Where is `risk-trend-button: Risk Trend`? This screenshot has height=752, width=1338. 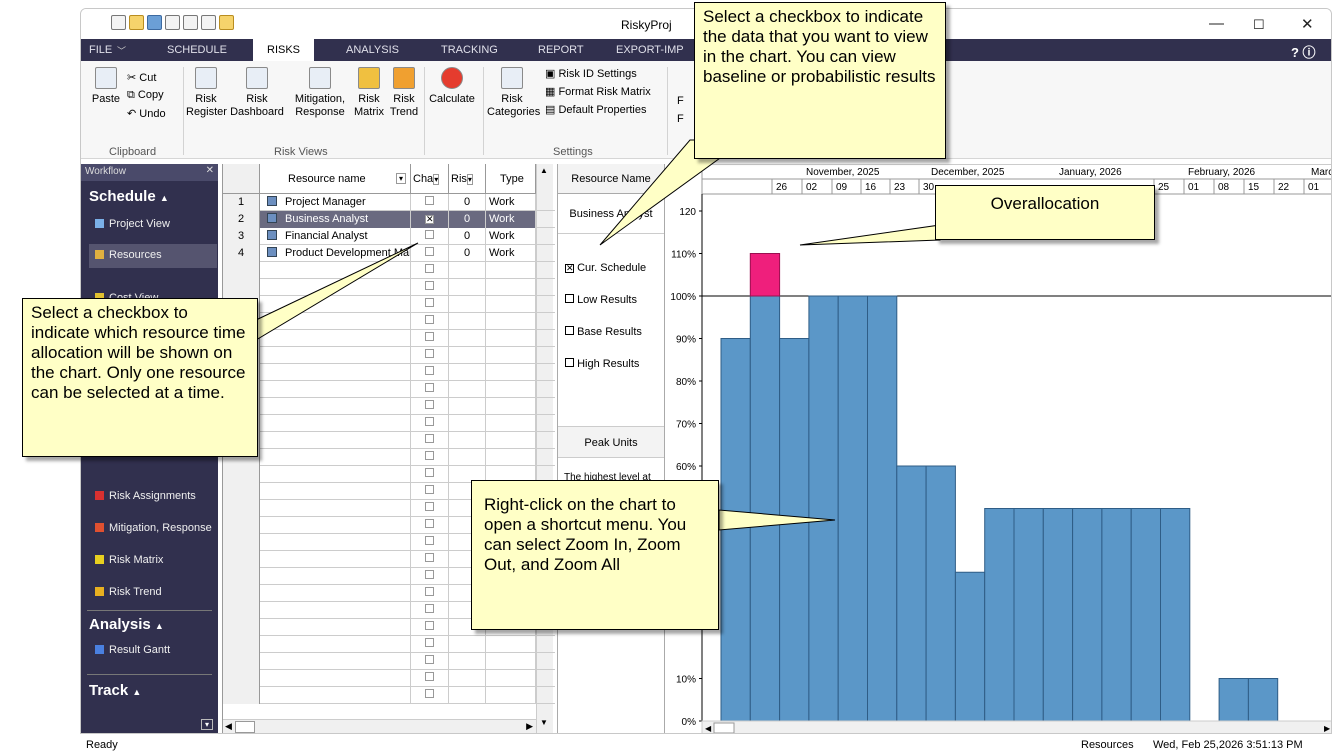 risk-trend-button: Risk Trend is located at coordinates (404, 93).